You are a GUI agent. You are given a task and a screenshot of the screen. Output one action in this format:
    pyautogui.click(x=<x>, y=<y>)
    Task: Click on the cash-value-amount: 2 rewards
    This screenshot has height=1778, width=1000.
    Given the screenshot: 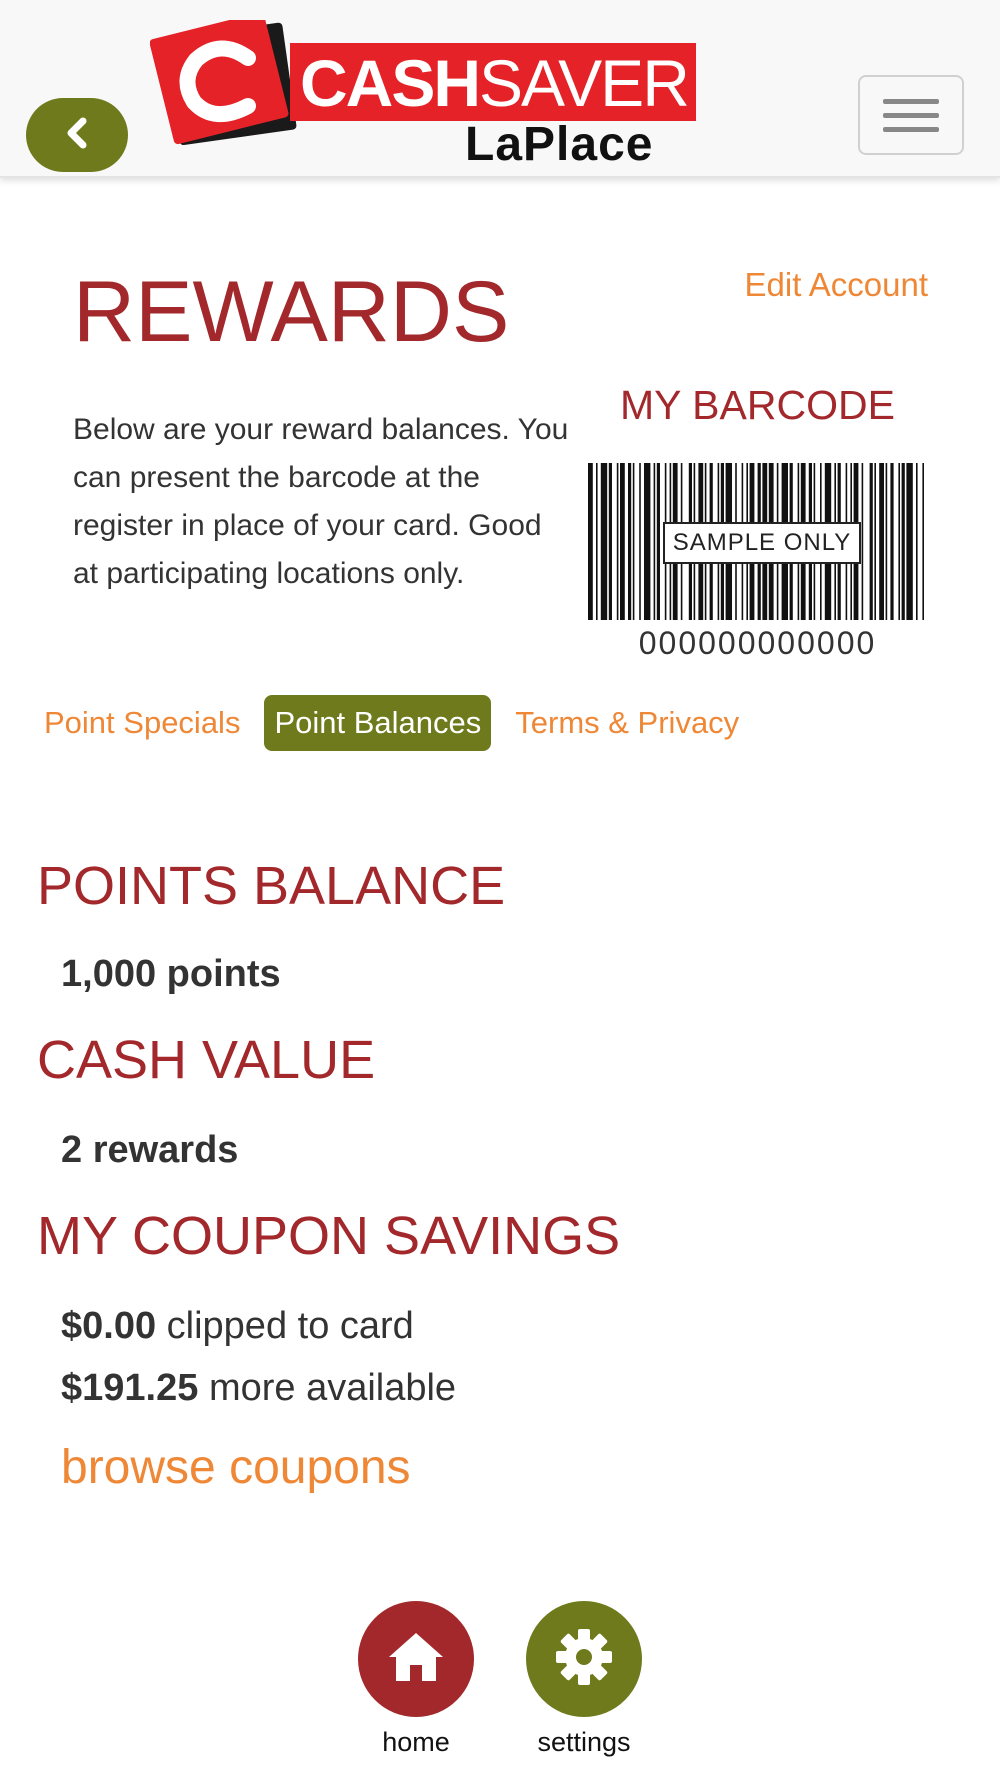 What is the action you would take?
    pyautogui.click(x=150, y=1150)
    